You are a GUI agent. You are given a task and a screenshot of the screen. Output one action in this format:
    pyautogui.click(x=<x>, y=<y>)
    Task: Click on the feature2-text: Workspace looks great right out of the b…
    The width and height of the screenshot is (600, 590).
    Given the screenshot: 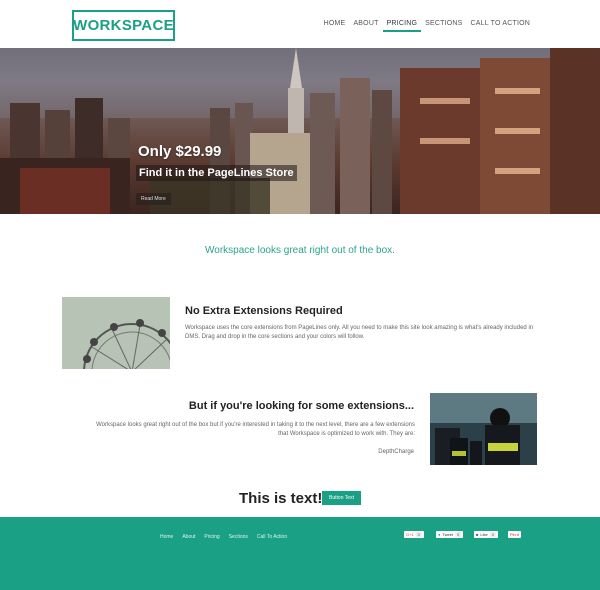 What is the action you would take?
    pyautogui.click(x=255, y=429)
    